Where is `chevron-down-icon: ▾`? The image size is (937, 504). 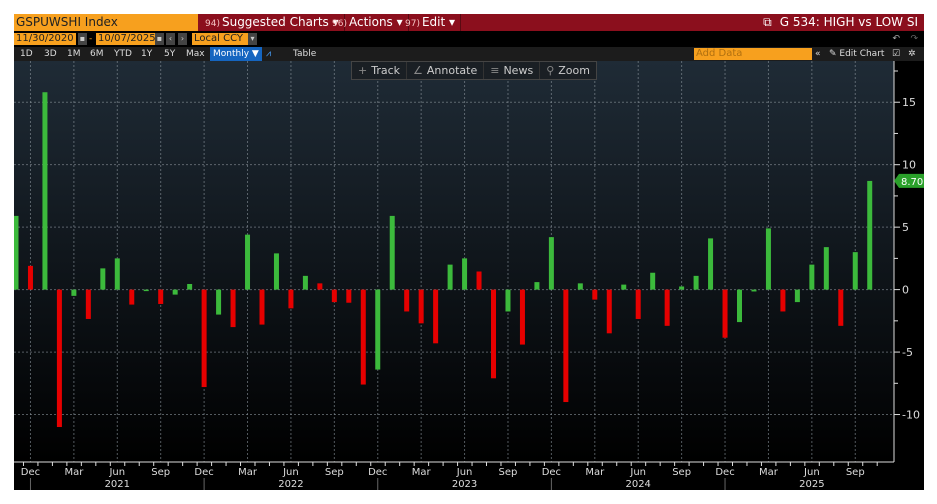 chevron-down-icon: ▾ is located at coordinates (252, 39).